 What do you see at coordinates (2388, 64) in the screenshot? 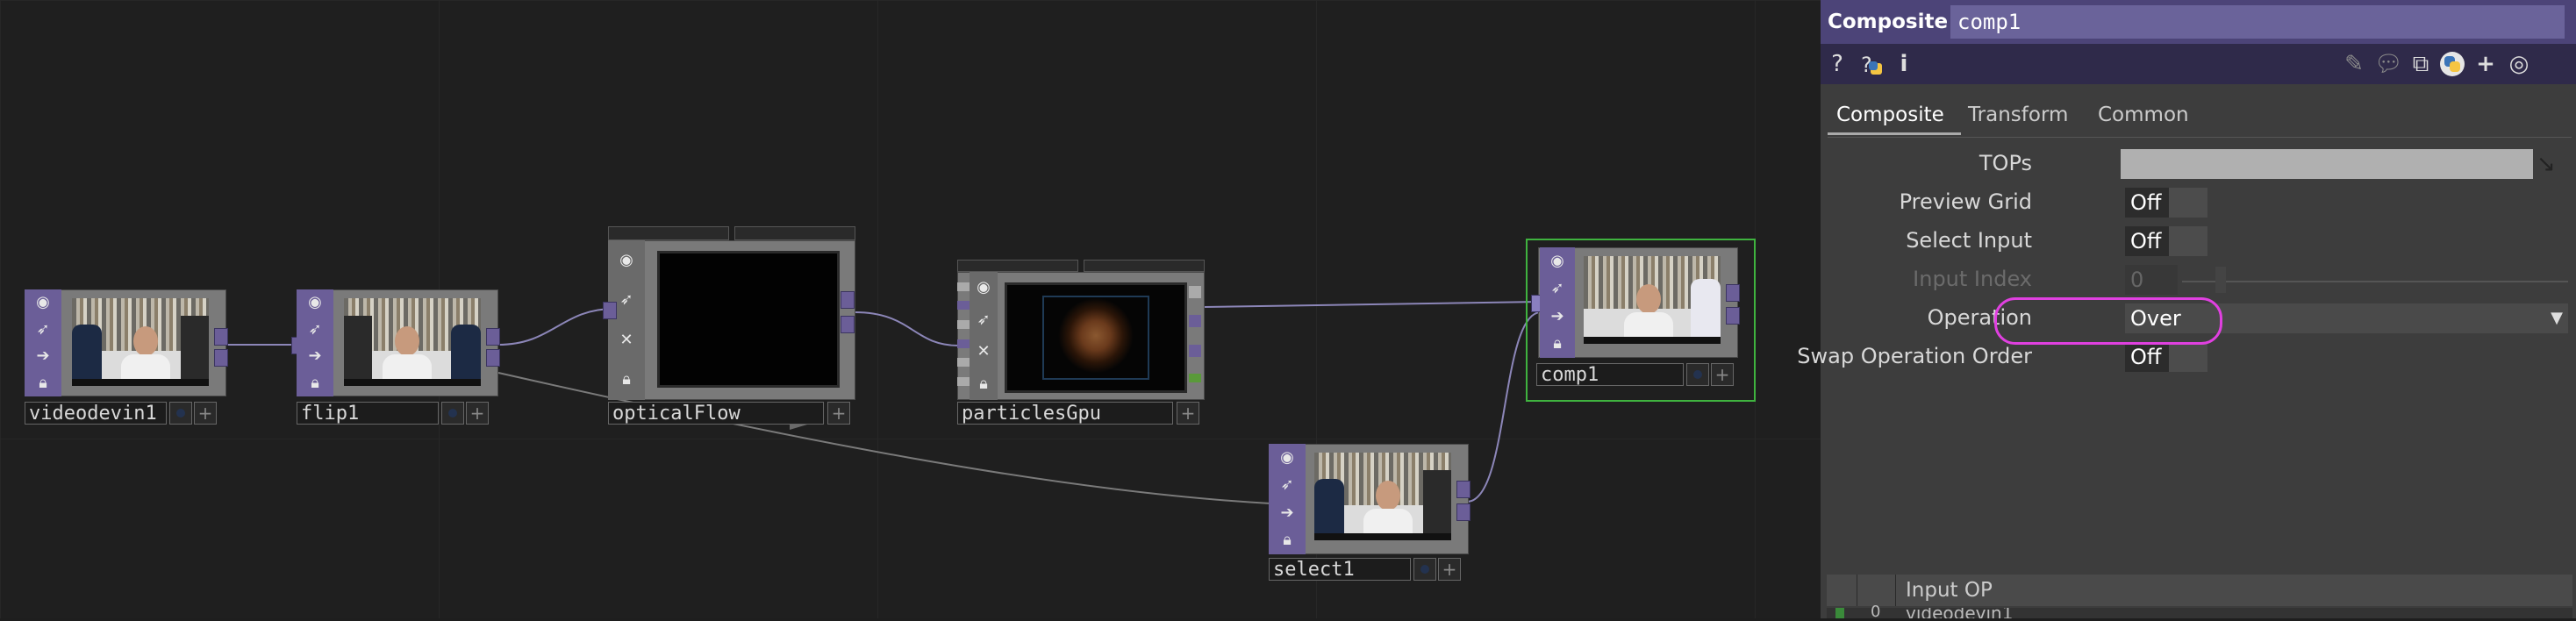
I see `comment-icon: 💬︎` at bounding box center [2388, 64].